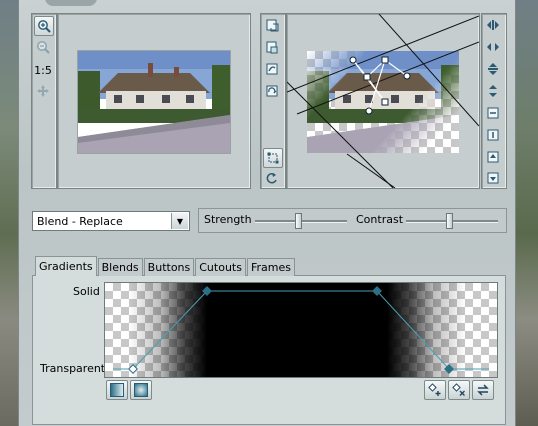 The height and width of the screenshot is (426, 538). What do you see at coordinates (272, 25) in the screenshot?
I see `load-shape-icon` at bounding box center [272, 25].